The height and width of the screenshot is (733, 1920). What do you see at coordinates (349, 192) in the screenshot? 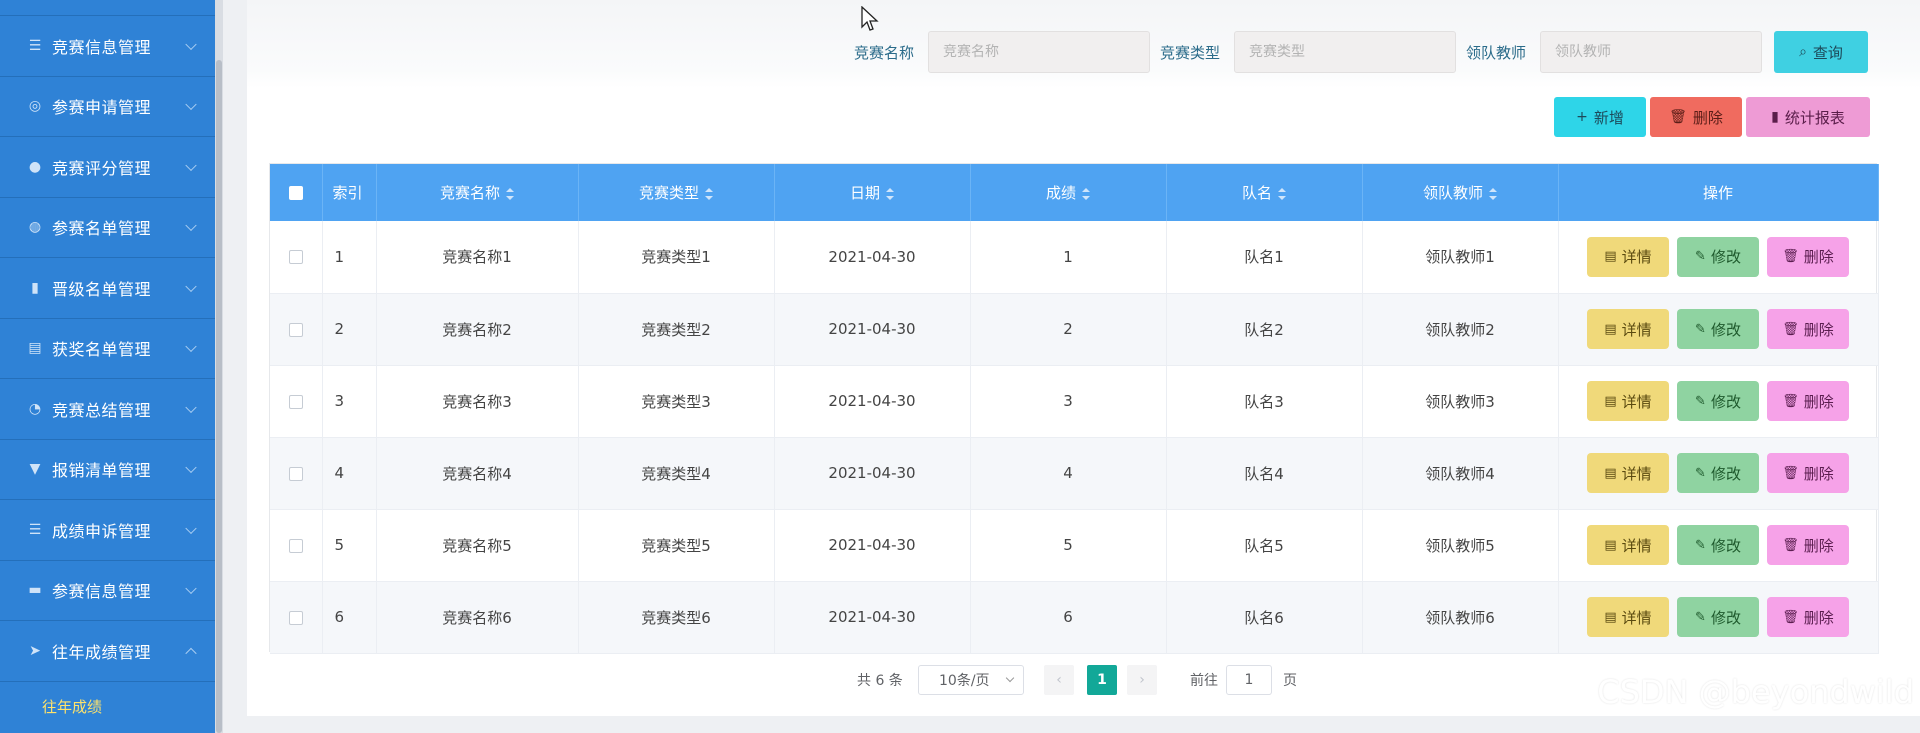
I see `header-index: 索引` at bounding box center [349, 192].